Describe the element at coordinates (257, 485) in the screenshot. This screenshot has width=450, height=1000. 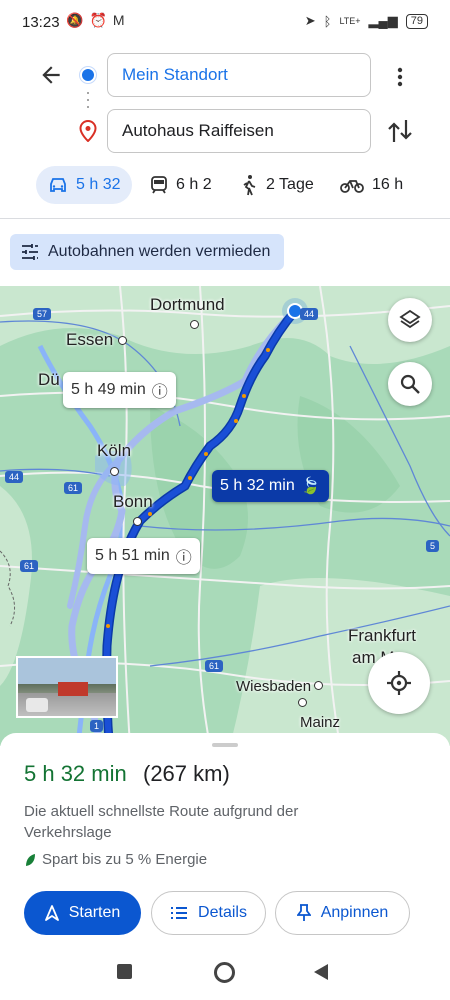
I see `primary-route-duration: 5 h 32 min` at that location.